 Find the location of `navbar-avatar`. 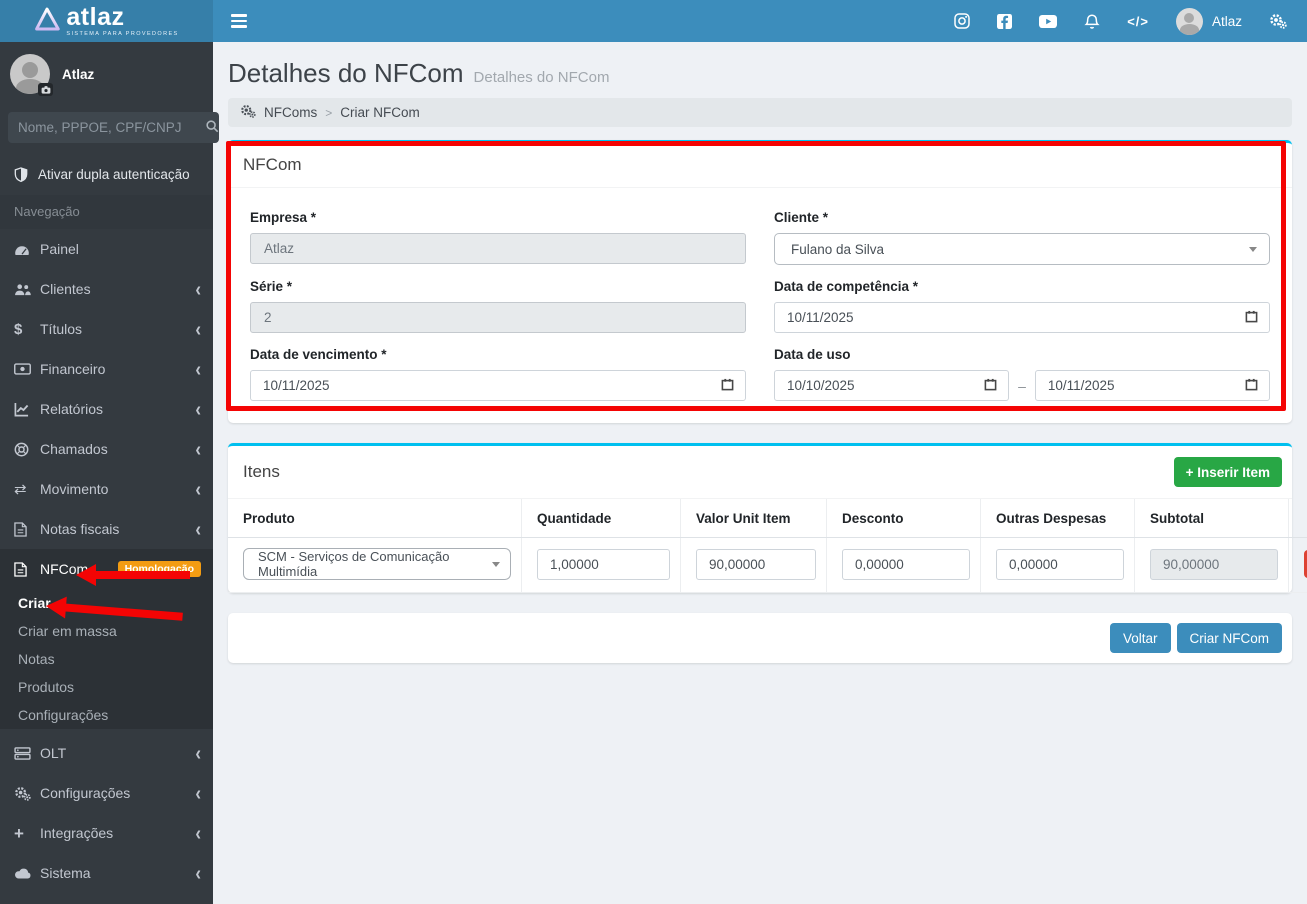

navbar-avatar is located at coordinates (1189, 21).